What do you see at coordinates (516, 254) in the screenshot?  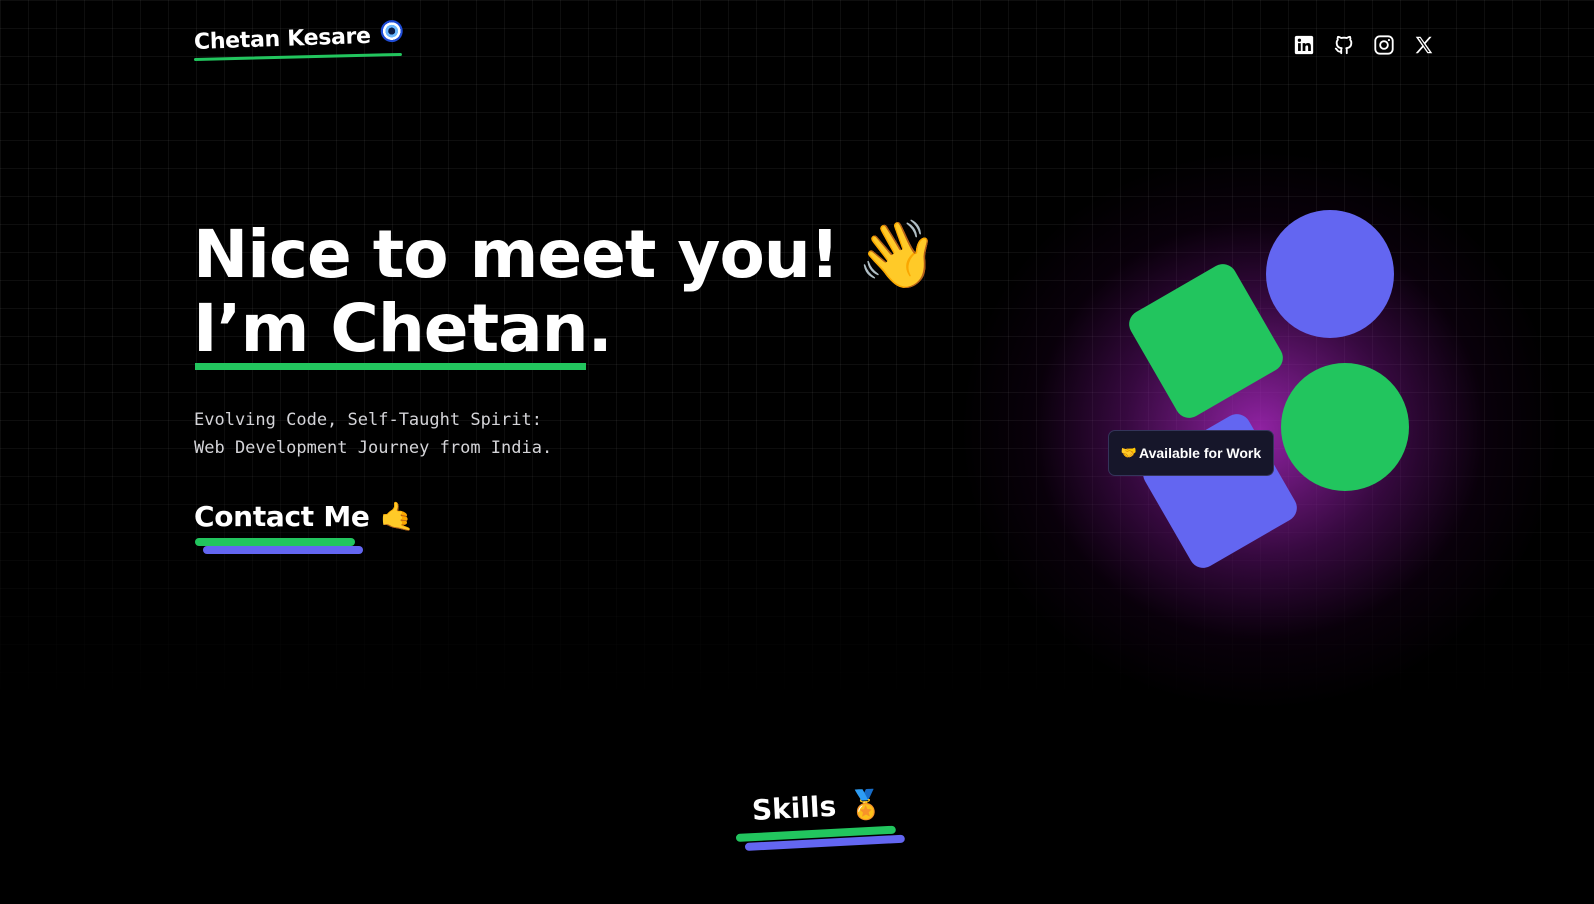 I see `hero-greeting: Nice to meet you!` at bounding box center [516, 254].